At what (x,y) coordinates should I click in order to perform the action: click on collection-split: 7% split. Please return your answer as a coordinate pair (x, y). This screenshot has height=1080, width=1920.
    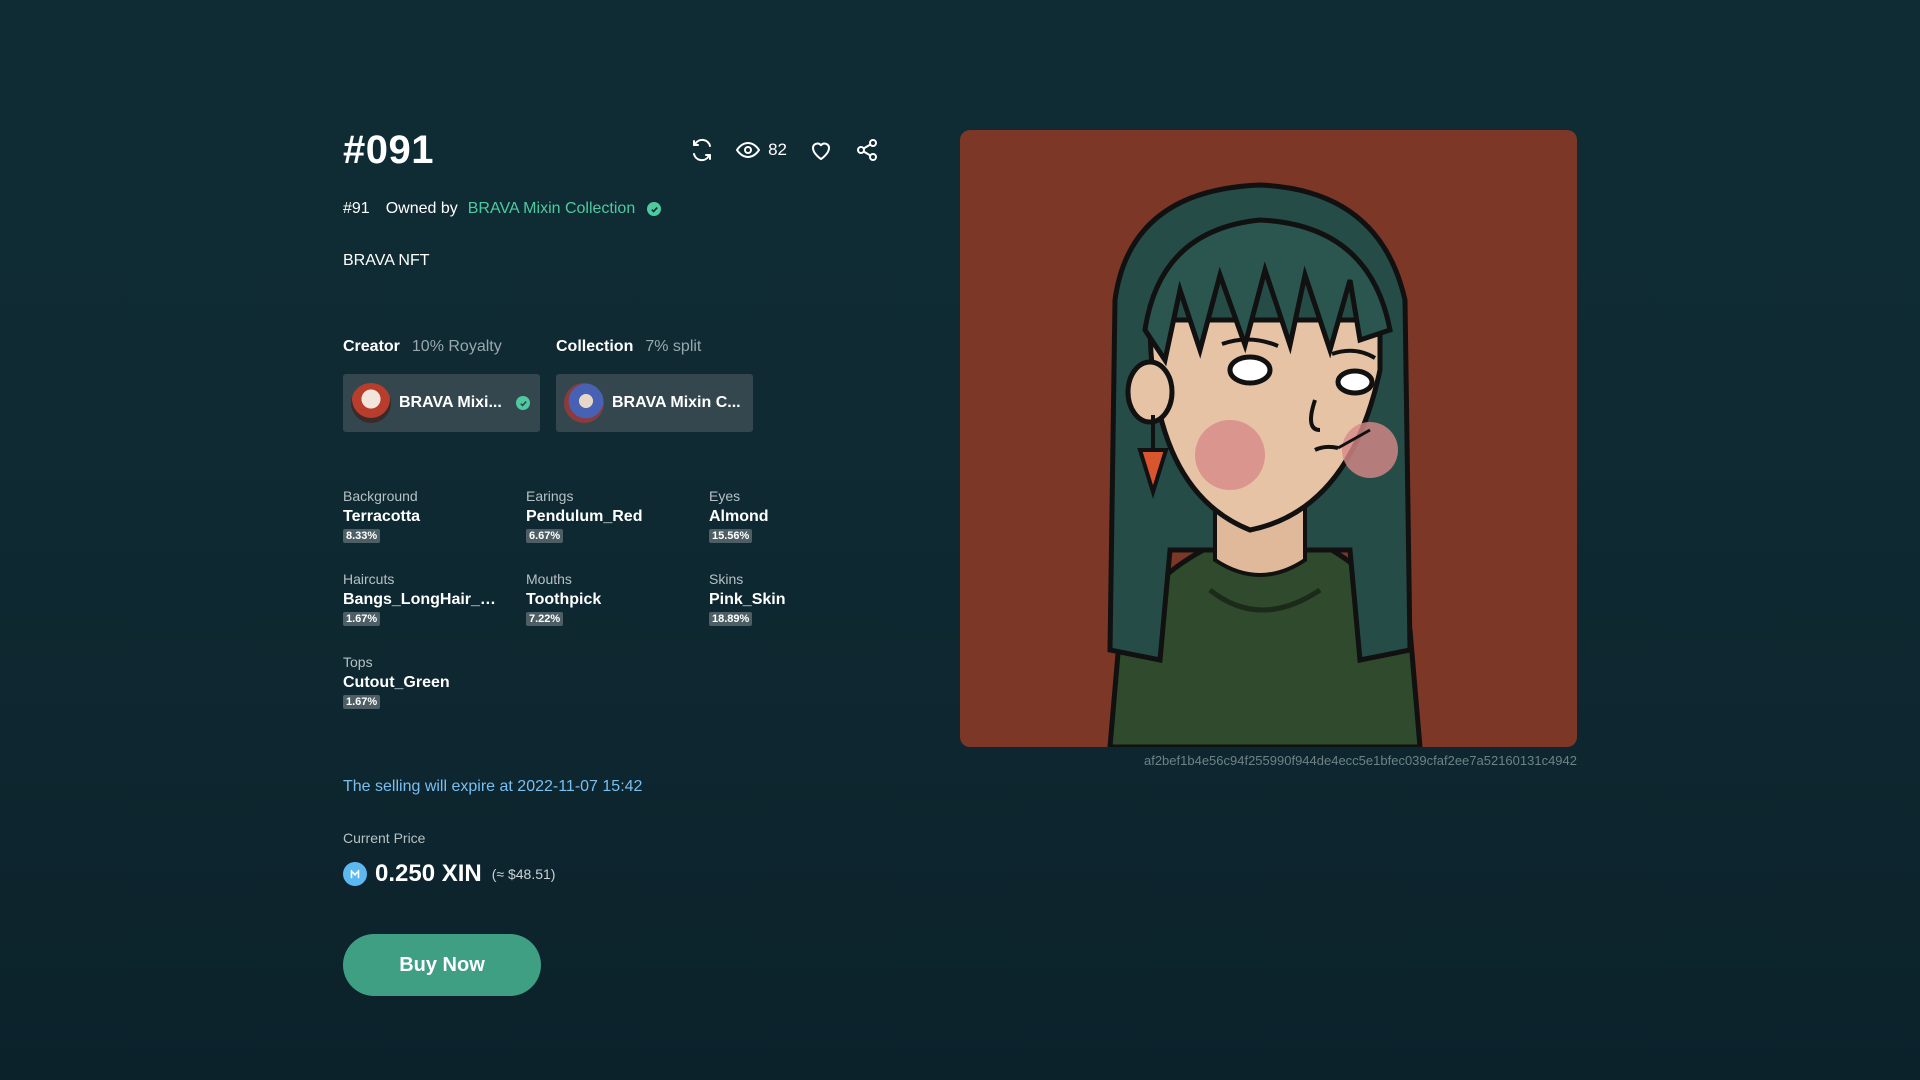
    Looking at the image, I should click on (673, 346).